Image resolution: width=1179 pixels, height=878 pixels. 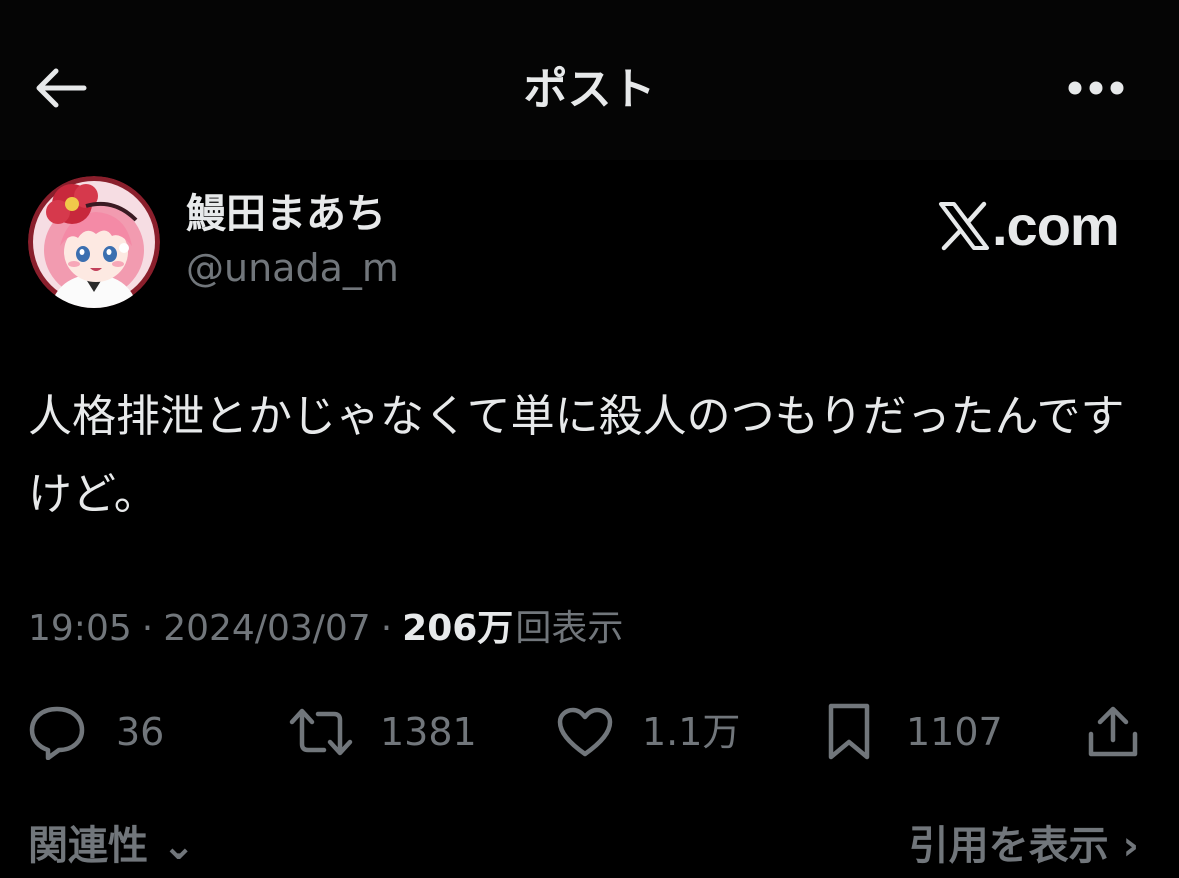 I want to click on sort-relevance-button: 関連性 ⌄, so click(x=111, y=846).